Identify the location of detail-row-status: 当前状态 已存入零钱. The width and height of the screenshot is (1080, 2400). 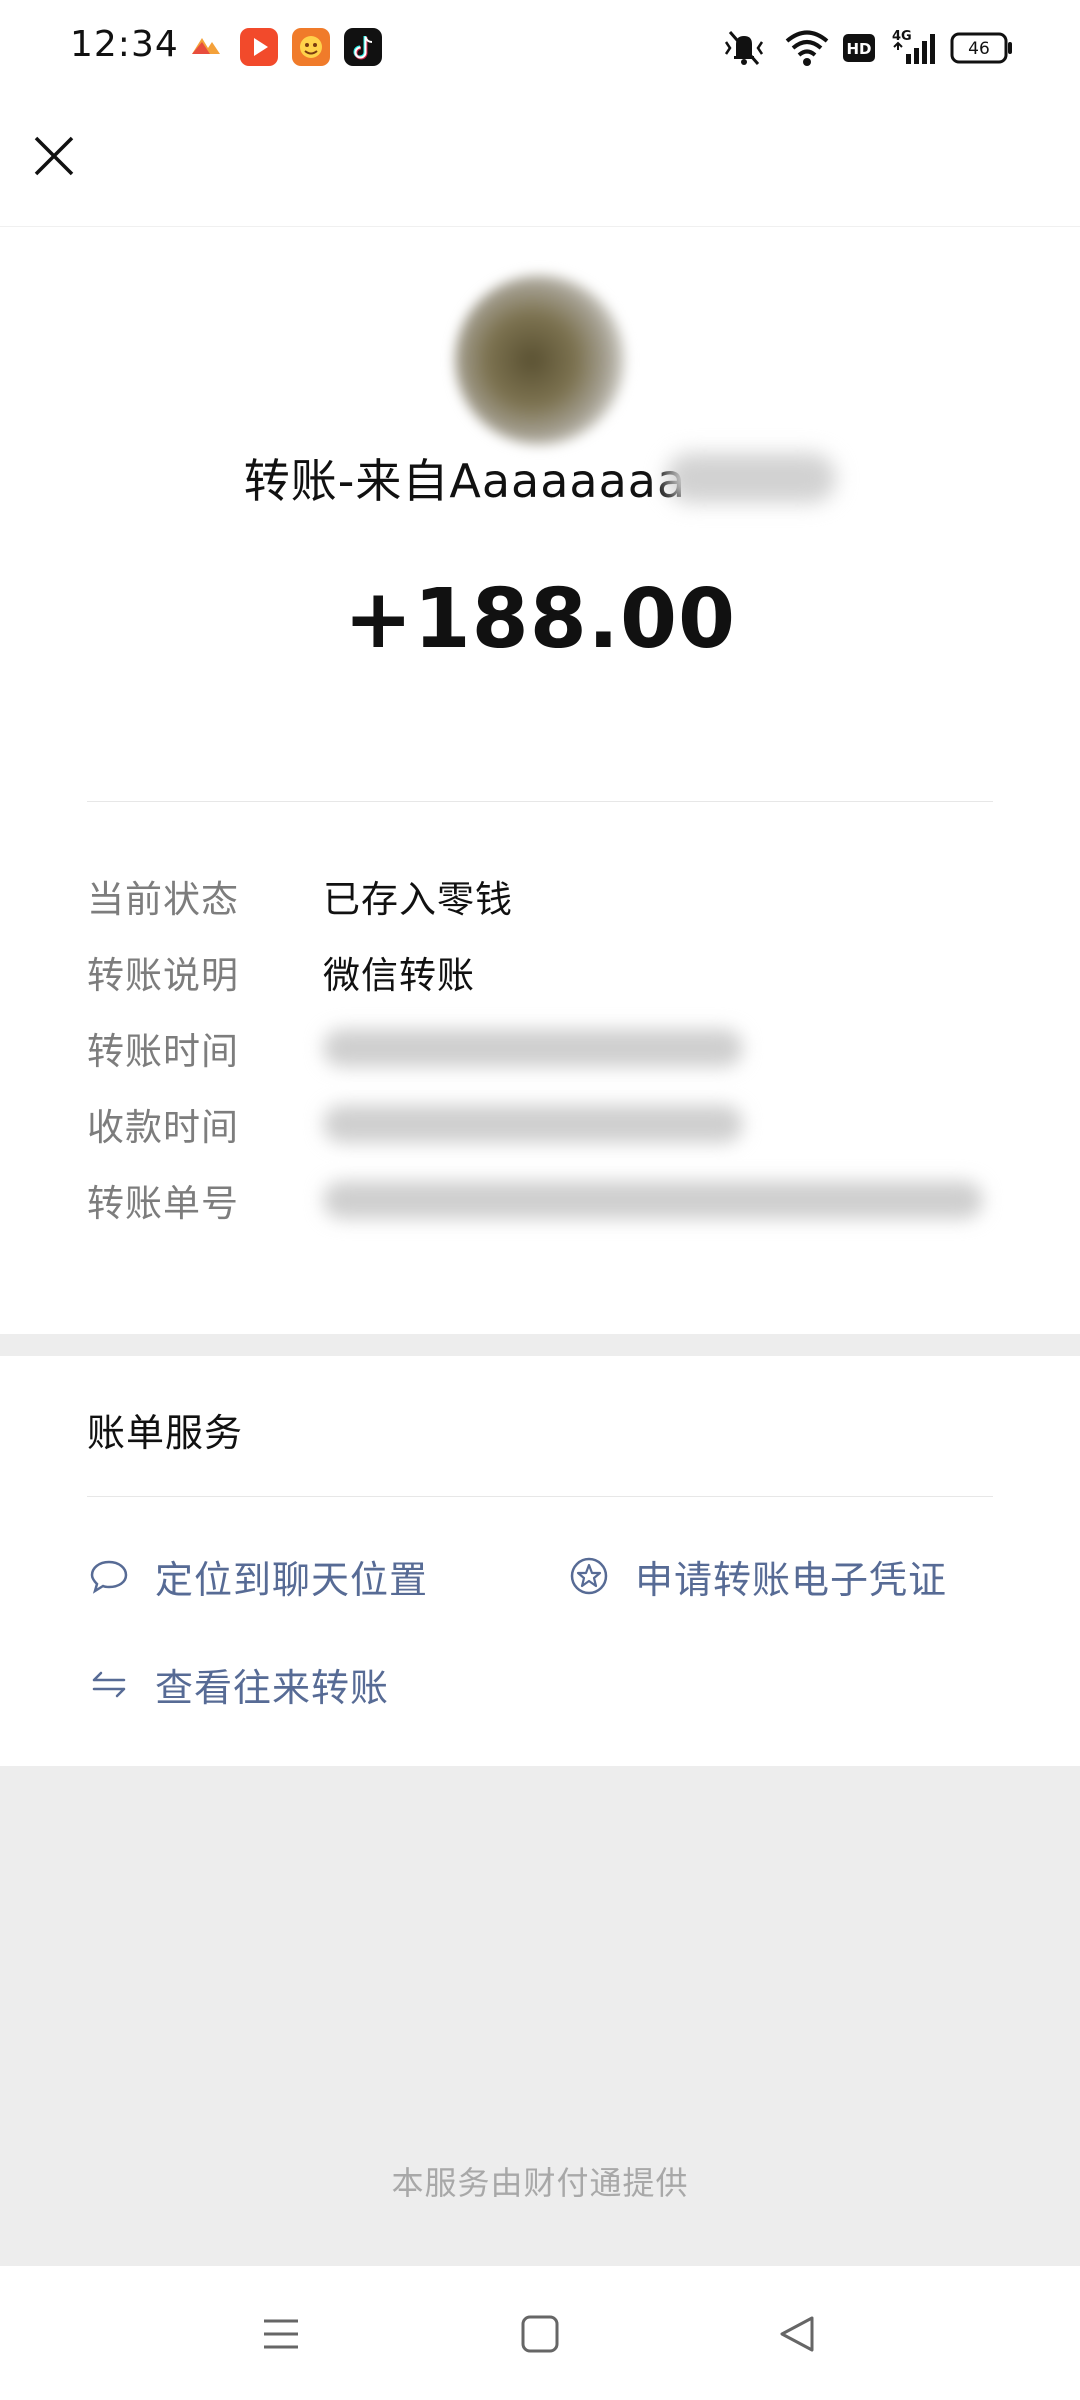
(547, 899).